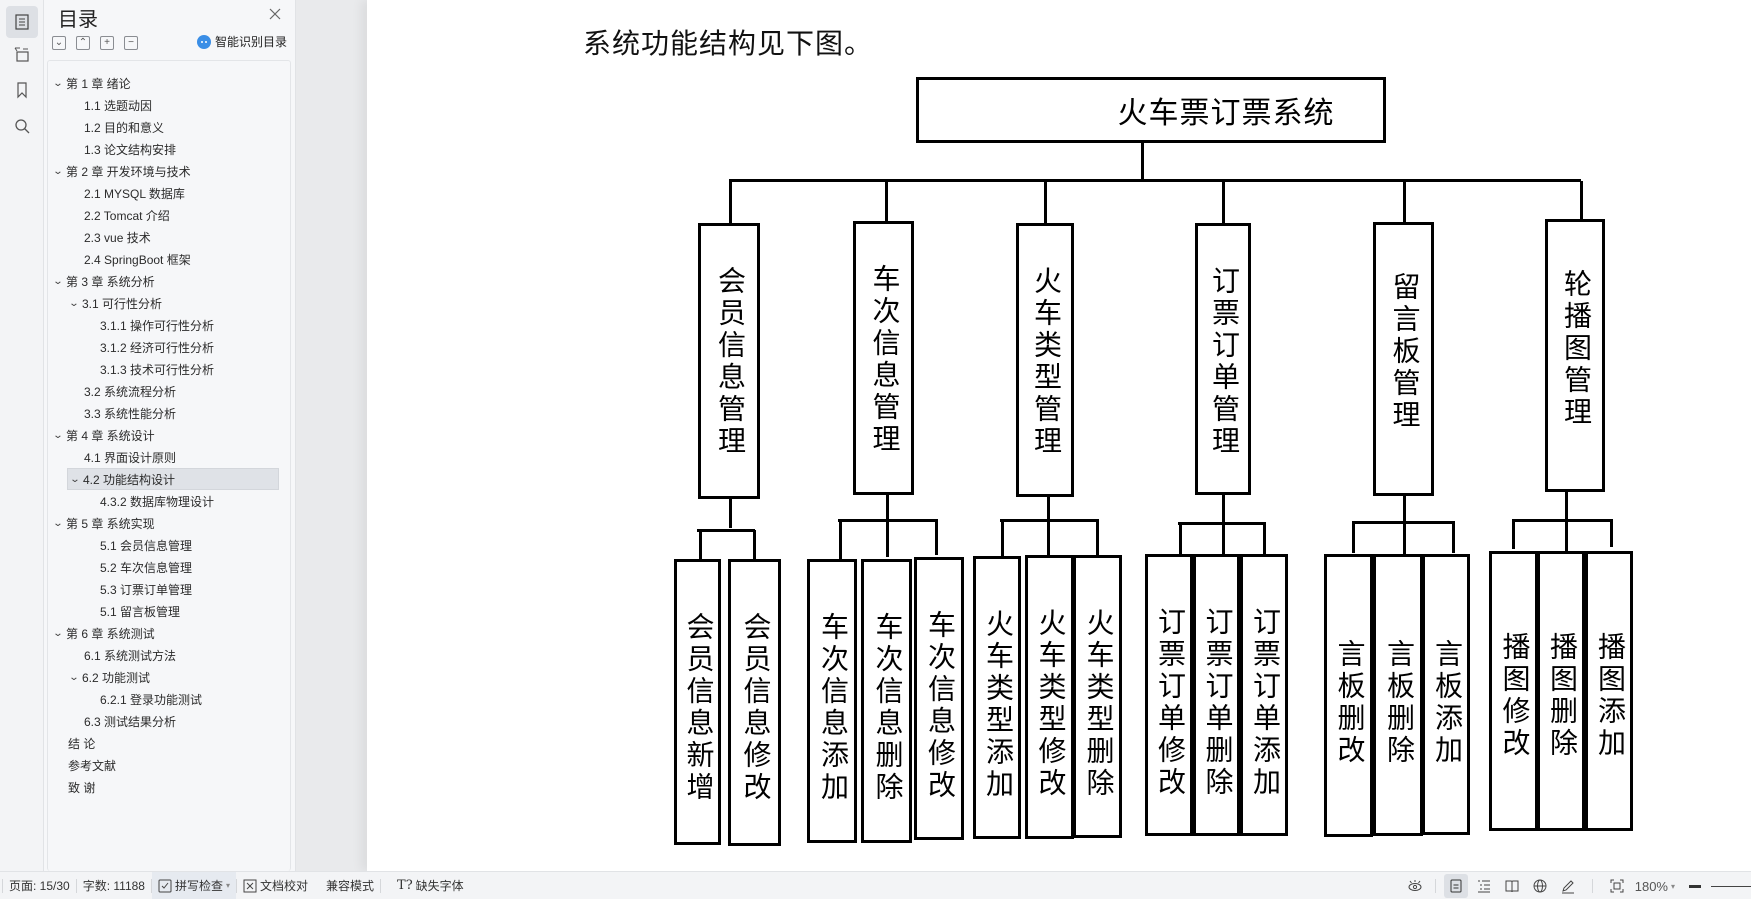 This screenshot has height=899, width=1751. What do you see at coordinates (1223, 359) in the screenshot?
I see `module-node: 订票订单管理` at bounding box center [1223, 359].